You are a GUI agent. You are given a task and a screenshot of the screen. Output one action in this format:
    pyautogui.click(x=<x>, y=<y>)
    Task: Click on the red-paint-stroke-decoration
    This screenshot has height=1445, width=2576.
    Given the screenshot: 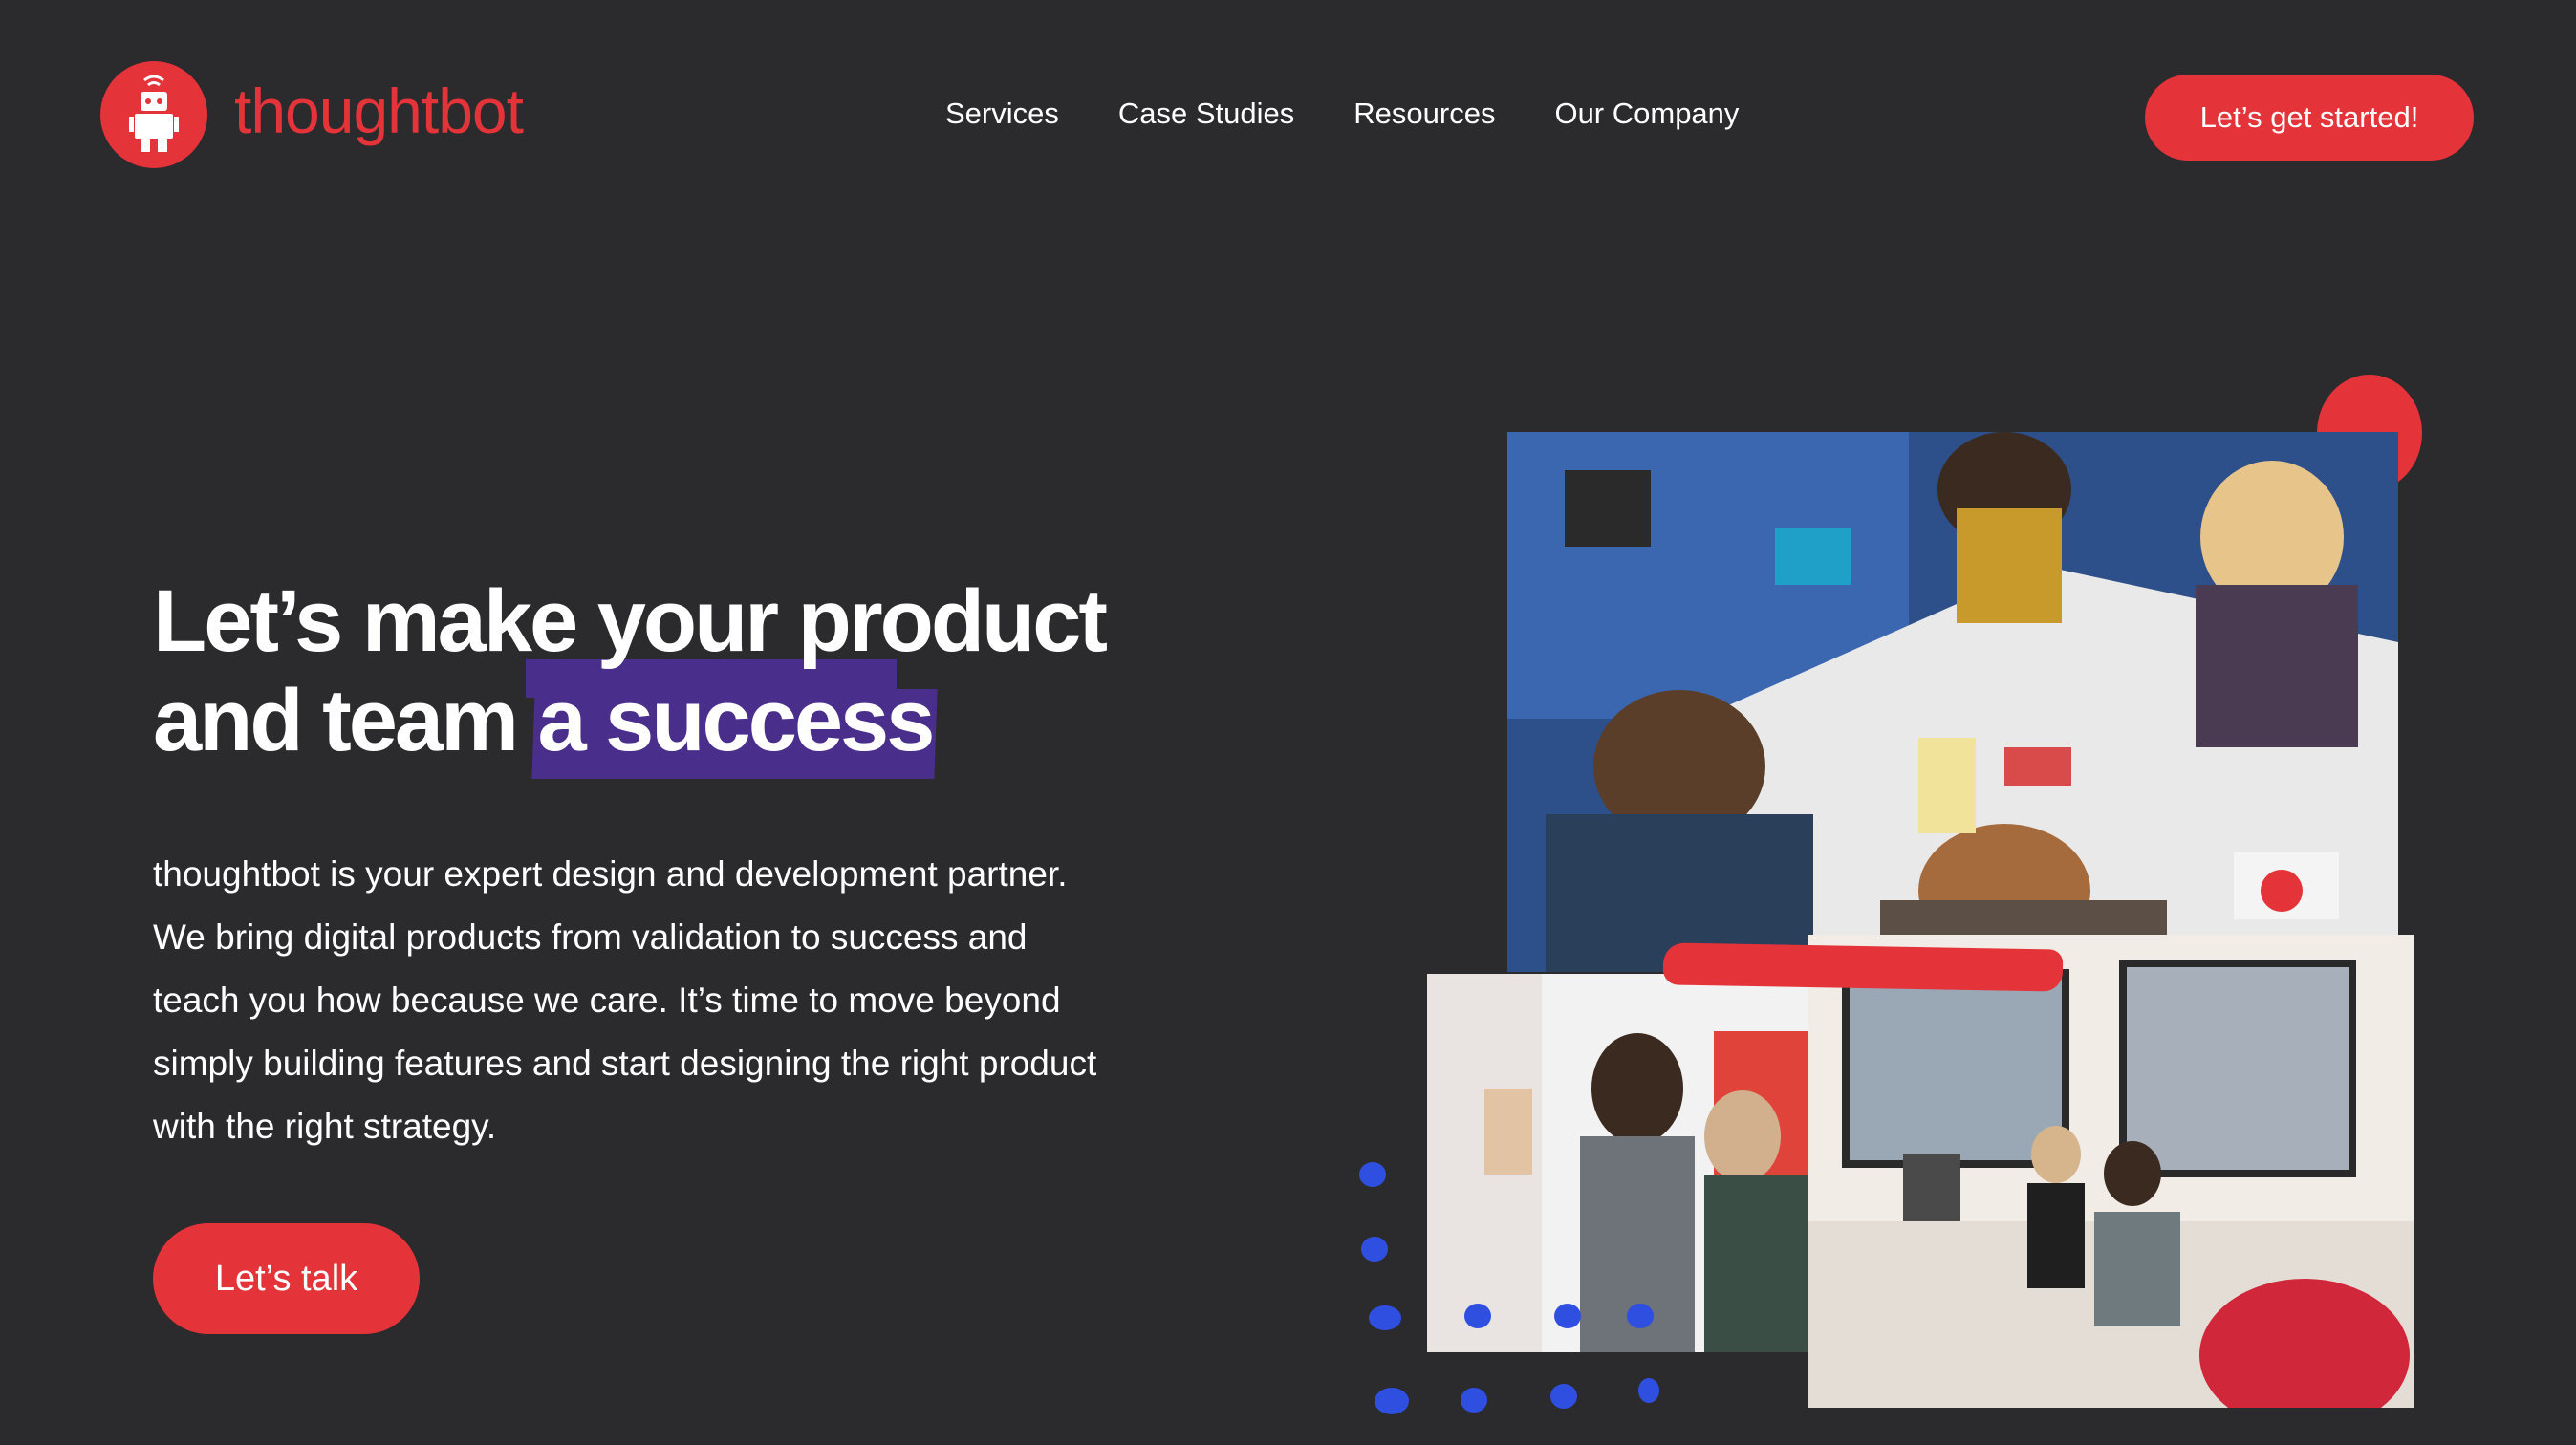 What is the action you would take?
    pyautogui.click(x=1863, y=967)
    